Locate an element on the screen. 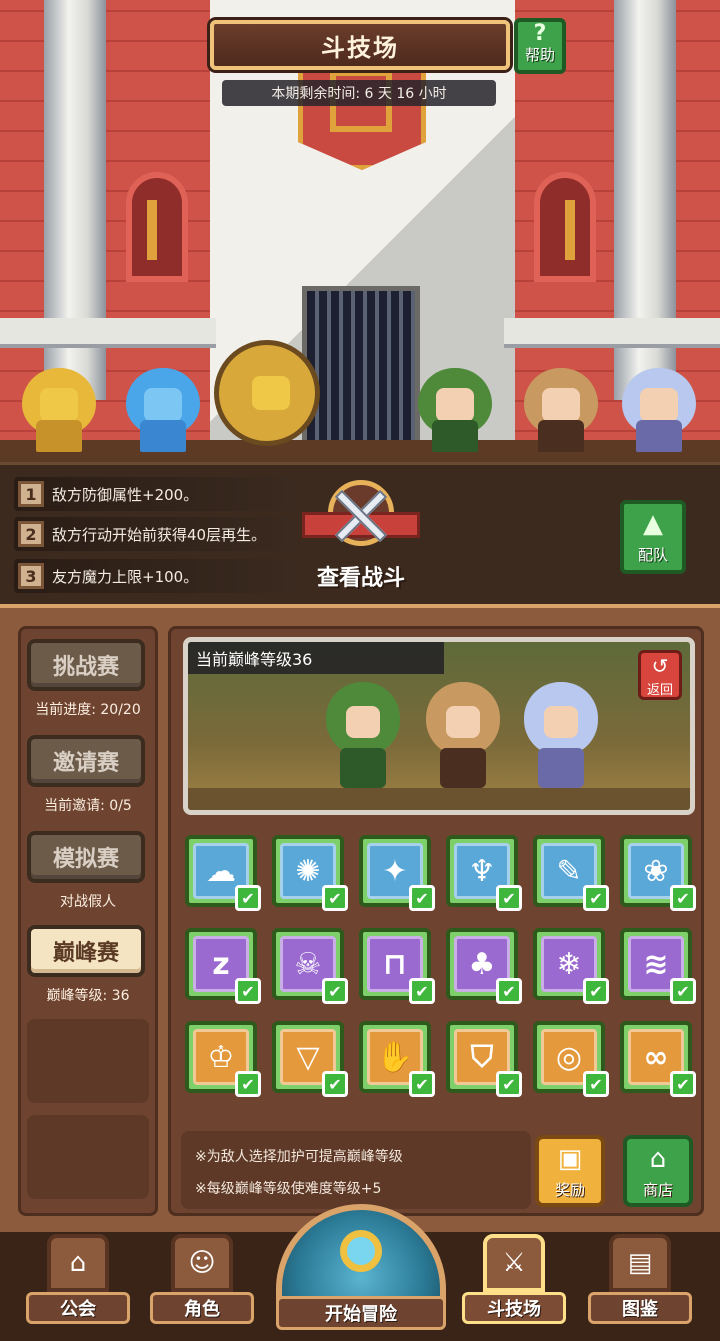  buff-text: 敌方防御属性+200。 is located at coordinates (125, 494).